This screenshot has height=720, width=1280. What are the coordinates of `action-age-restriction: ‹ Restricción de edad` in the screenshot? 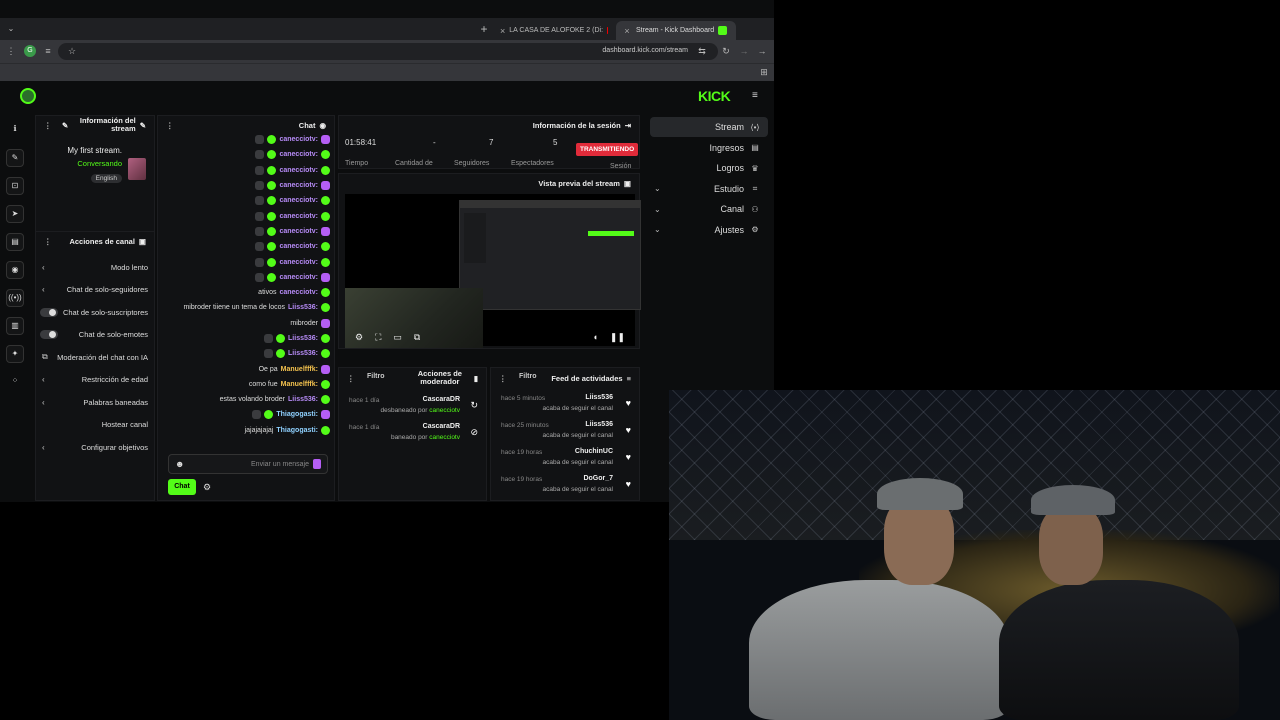 It's located at (95, 380).